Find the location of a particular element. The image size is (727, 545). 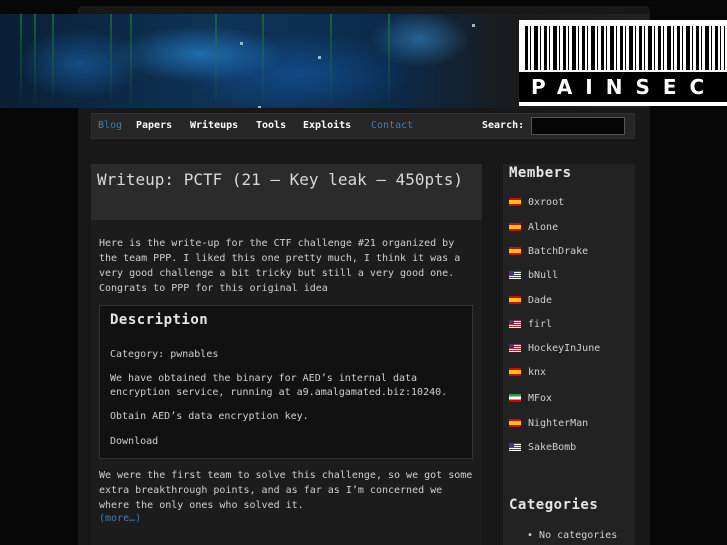

member-name: SakeBomb is located at coordinates (552, 447).